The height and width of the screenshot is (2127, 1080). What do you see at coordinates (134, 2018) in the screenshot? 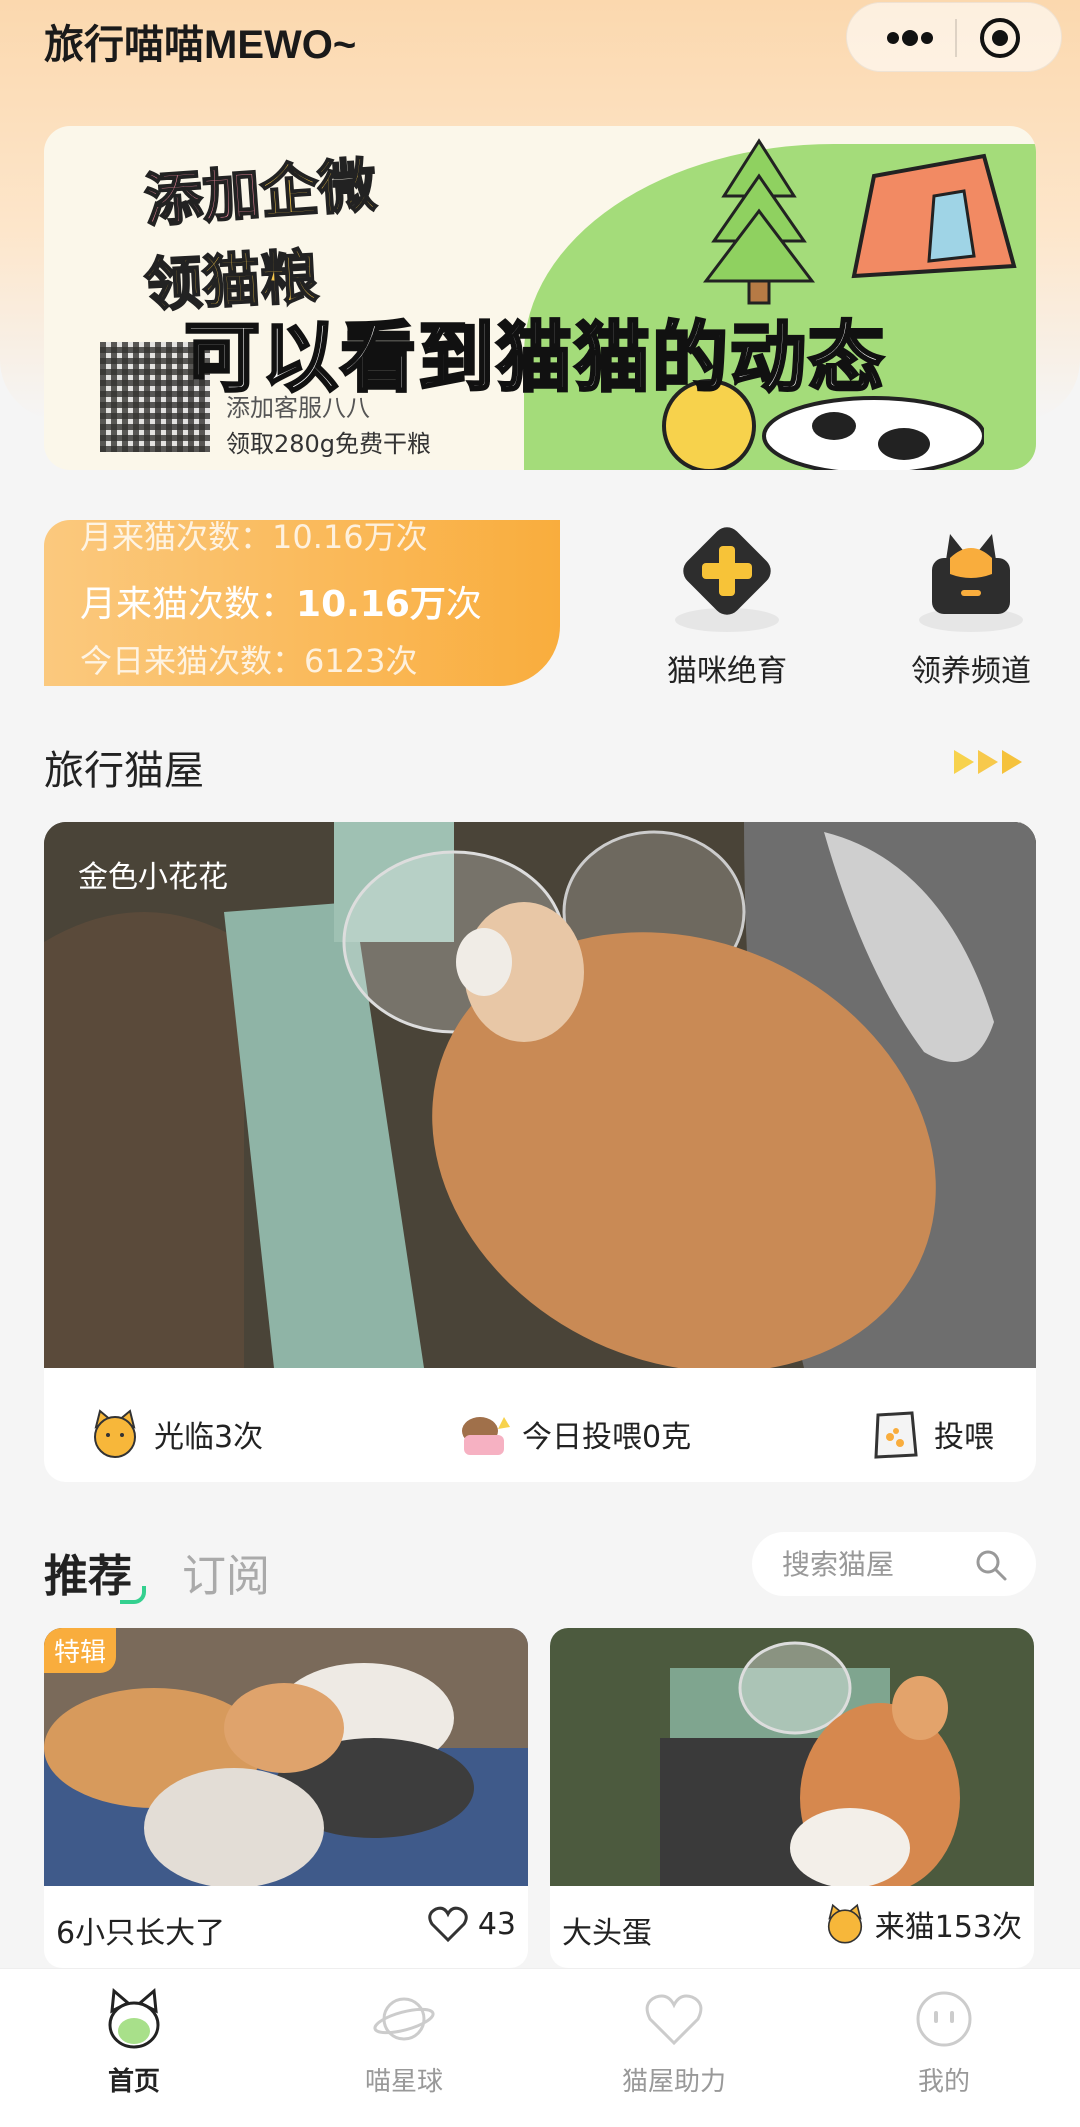
I see `cat-home-icon` at bounding box center [134, 2018].